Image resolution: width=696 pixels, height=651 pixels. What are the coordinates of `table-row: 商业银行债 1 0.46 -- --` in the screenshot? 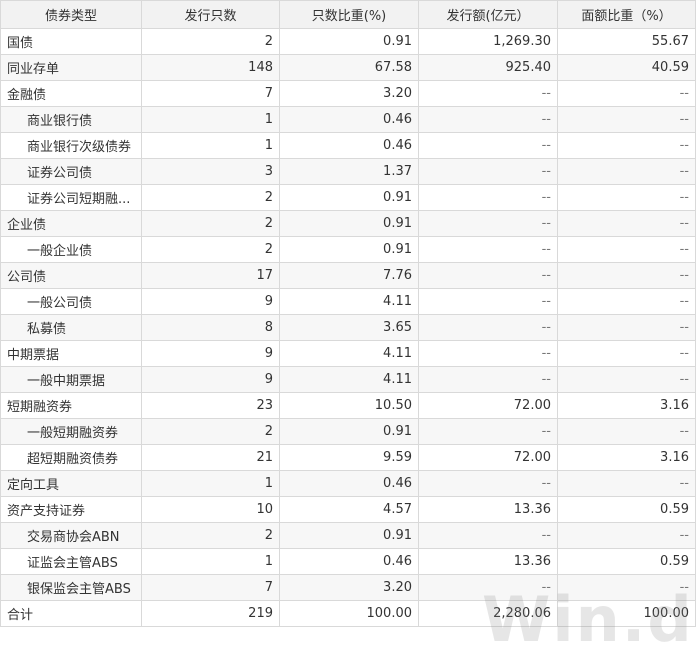 It's located at (348, 119).